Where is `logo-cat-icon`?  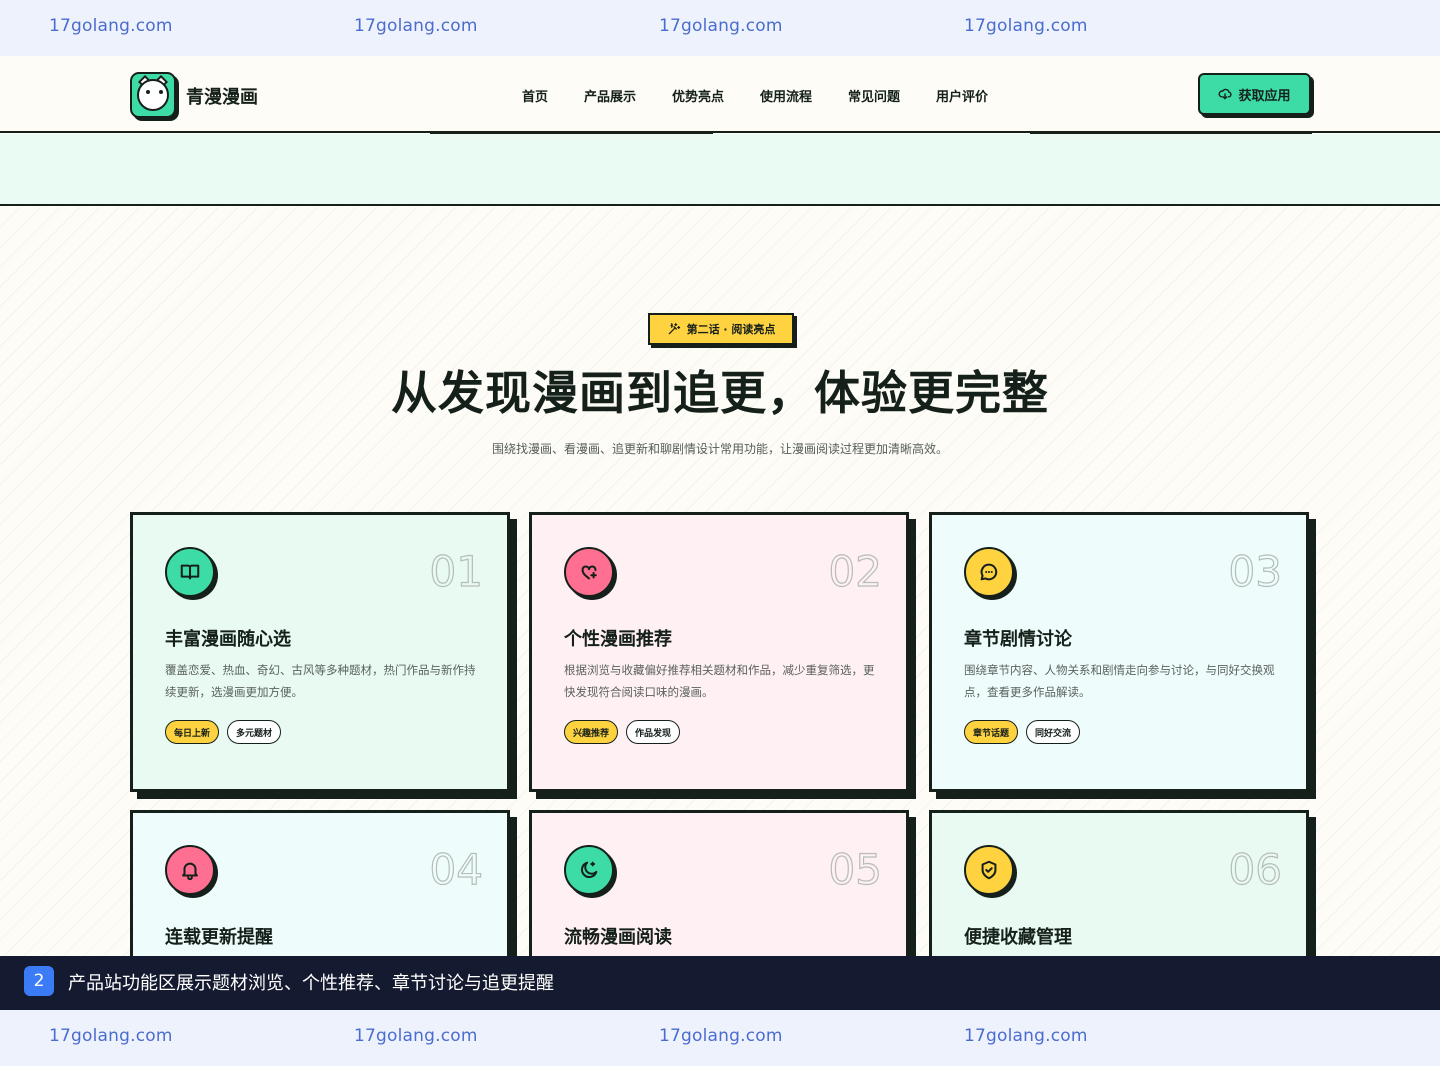
logo-cat-icon is located at coordinates (153, 95).